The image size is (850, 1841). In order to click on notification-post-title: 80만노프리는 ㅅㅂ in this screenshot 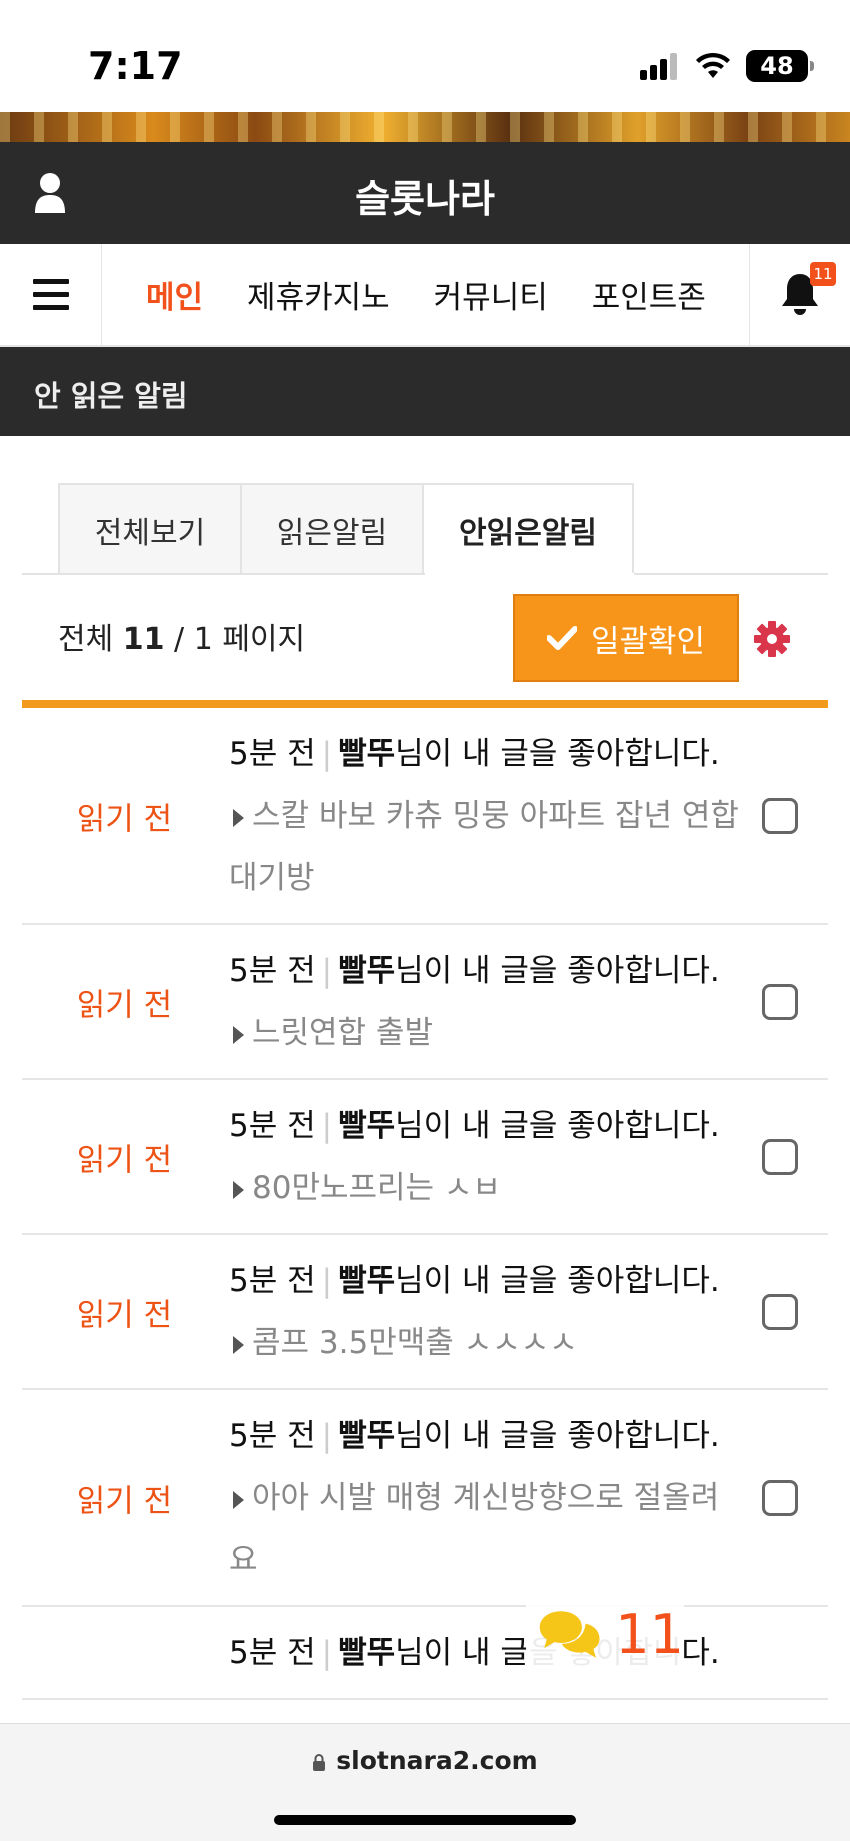, I will do `click(376, 1188)`.